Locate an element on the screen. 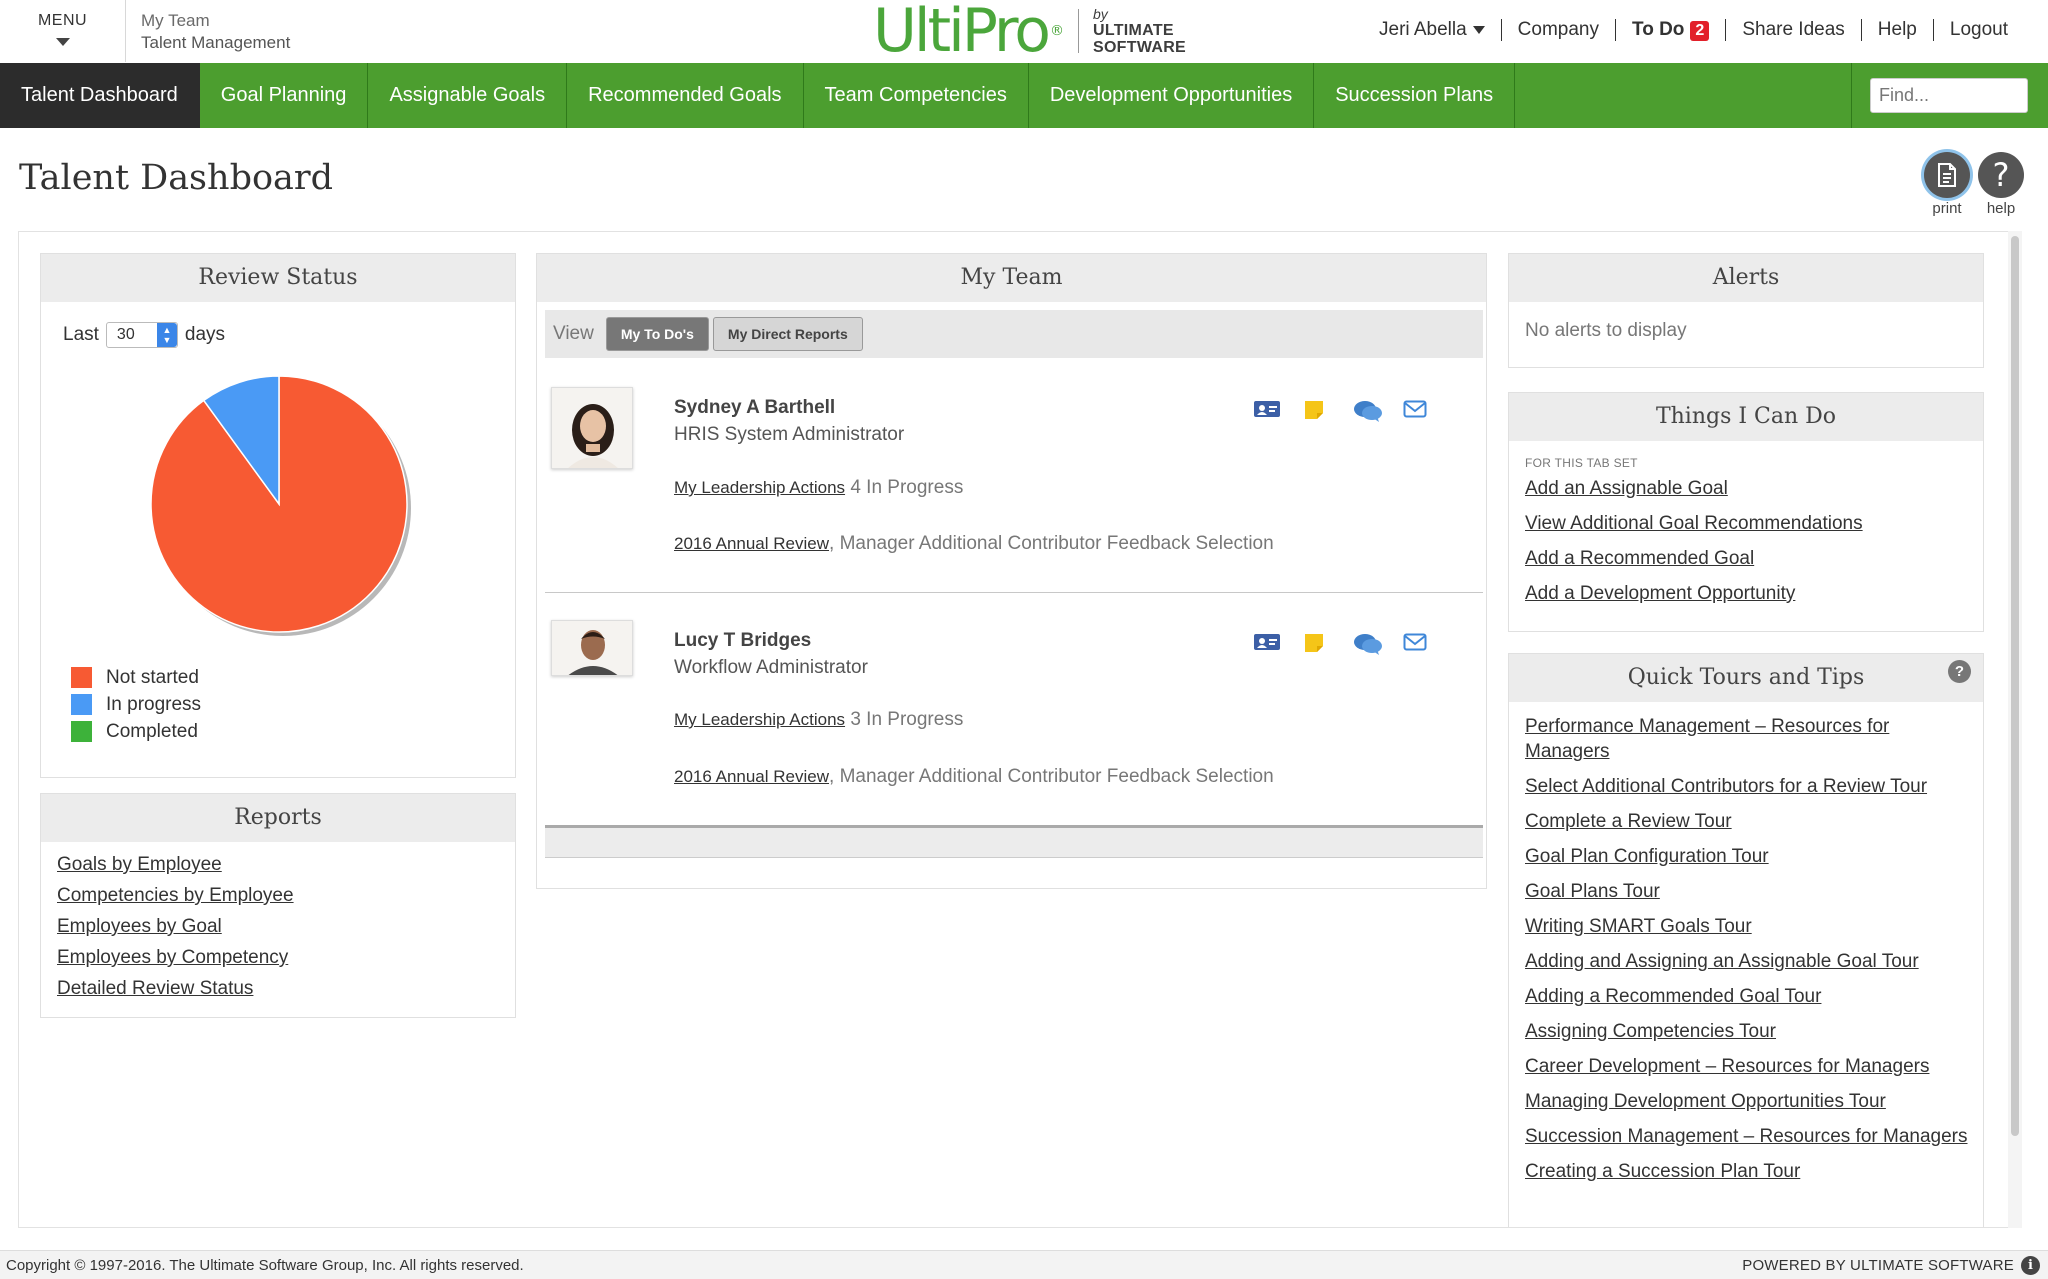 This screenshot has height=1279, width=2048. last-label: Last is located at coordinates (81, 335).